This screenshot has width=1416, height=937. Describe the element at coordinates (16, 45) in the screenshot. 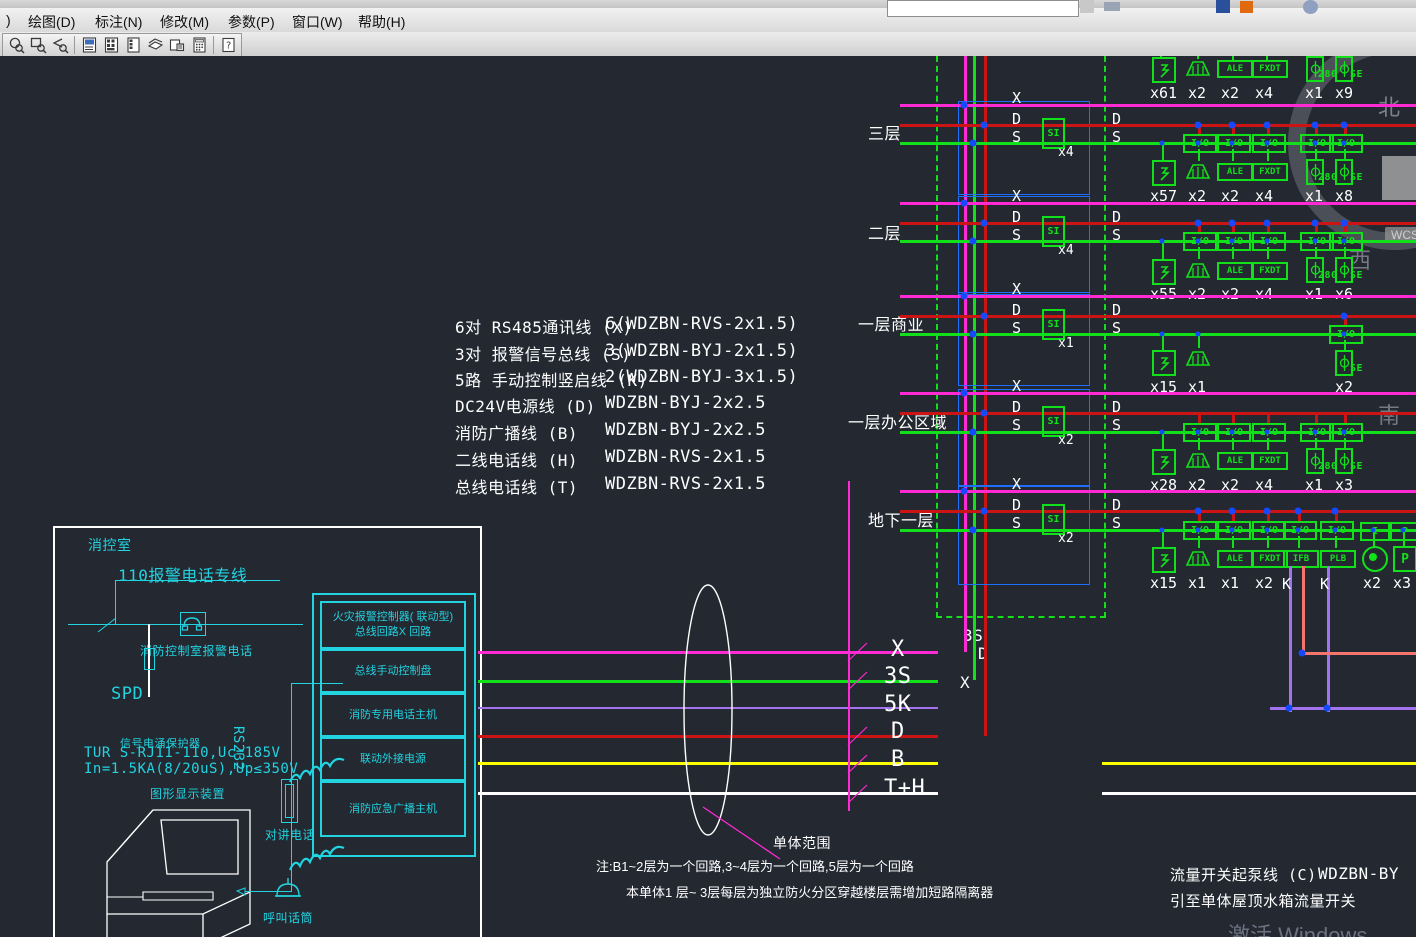

I see `zoom-window-icon` at that location.